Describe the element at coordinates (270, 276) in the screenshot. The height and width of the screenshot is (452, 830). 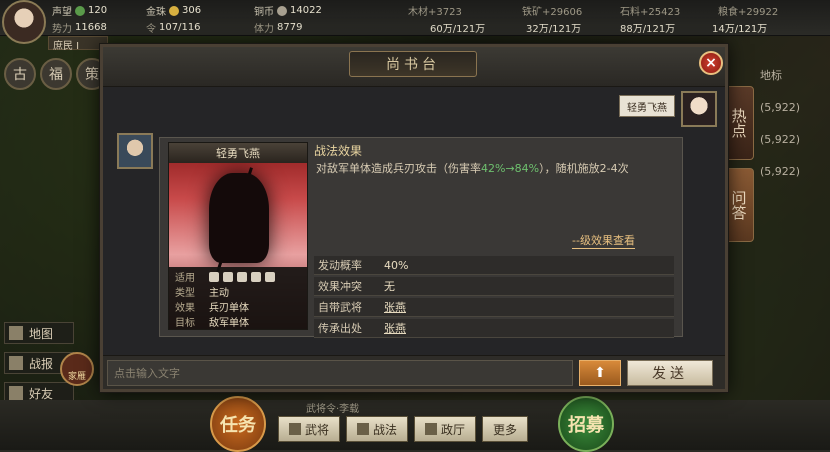
I see `siege-icon` at that location.